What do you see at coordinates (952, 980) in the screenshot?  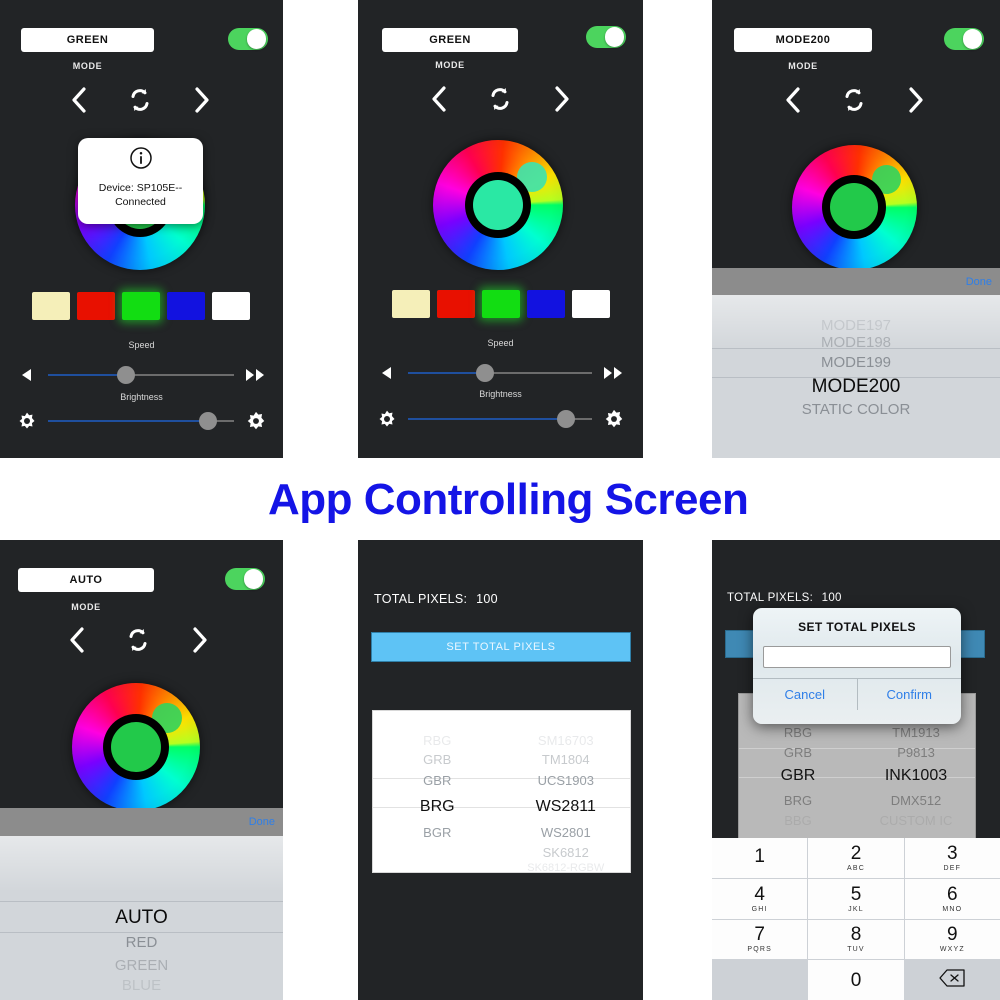 I see `key-delete` at bounding box center [952, 980].